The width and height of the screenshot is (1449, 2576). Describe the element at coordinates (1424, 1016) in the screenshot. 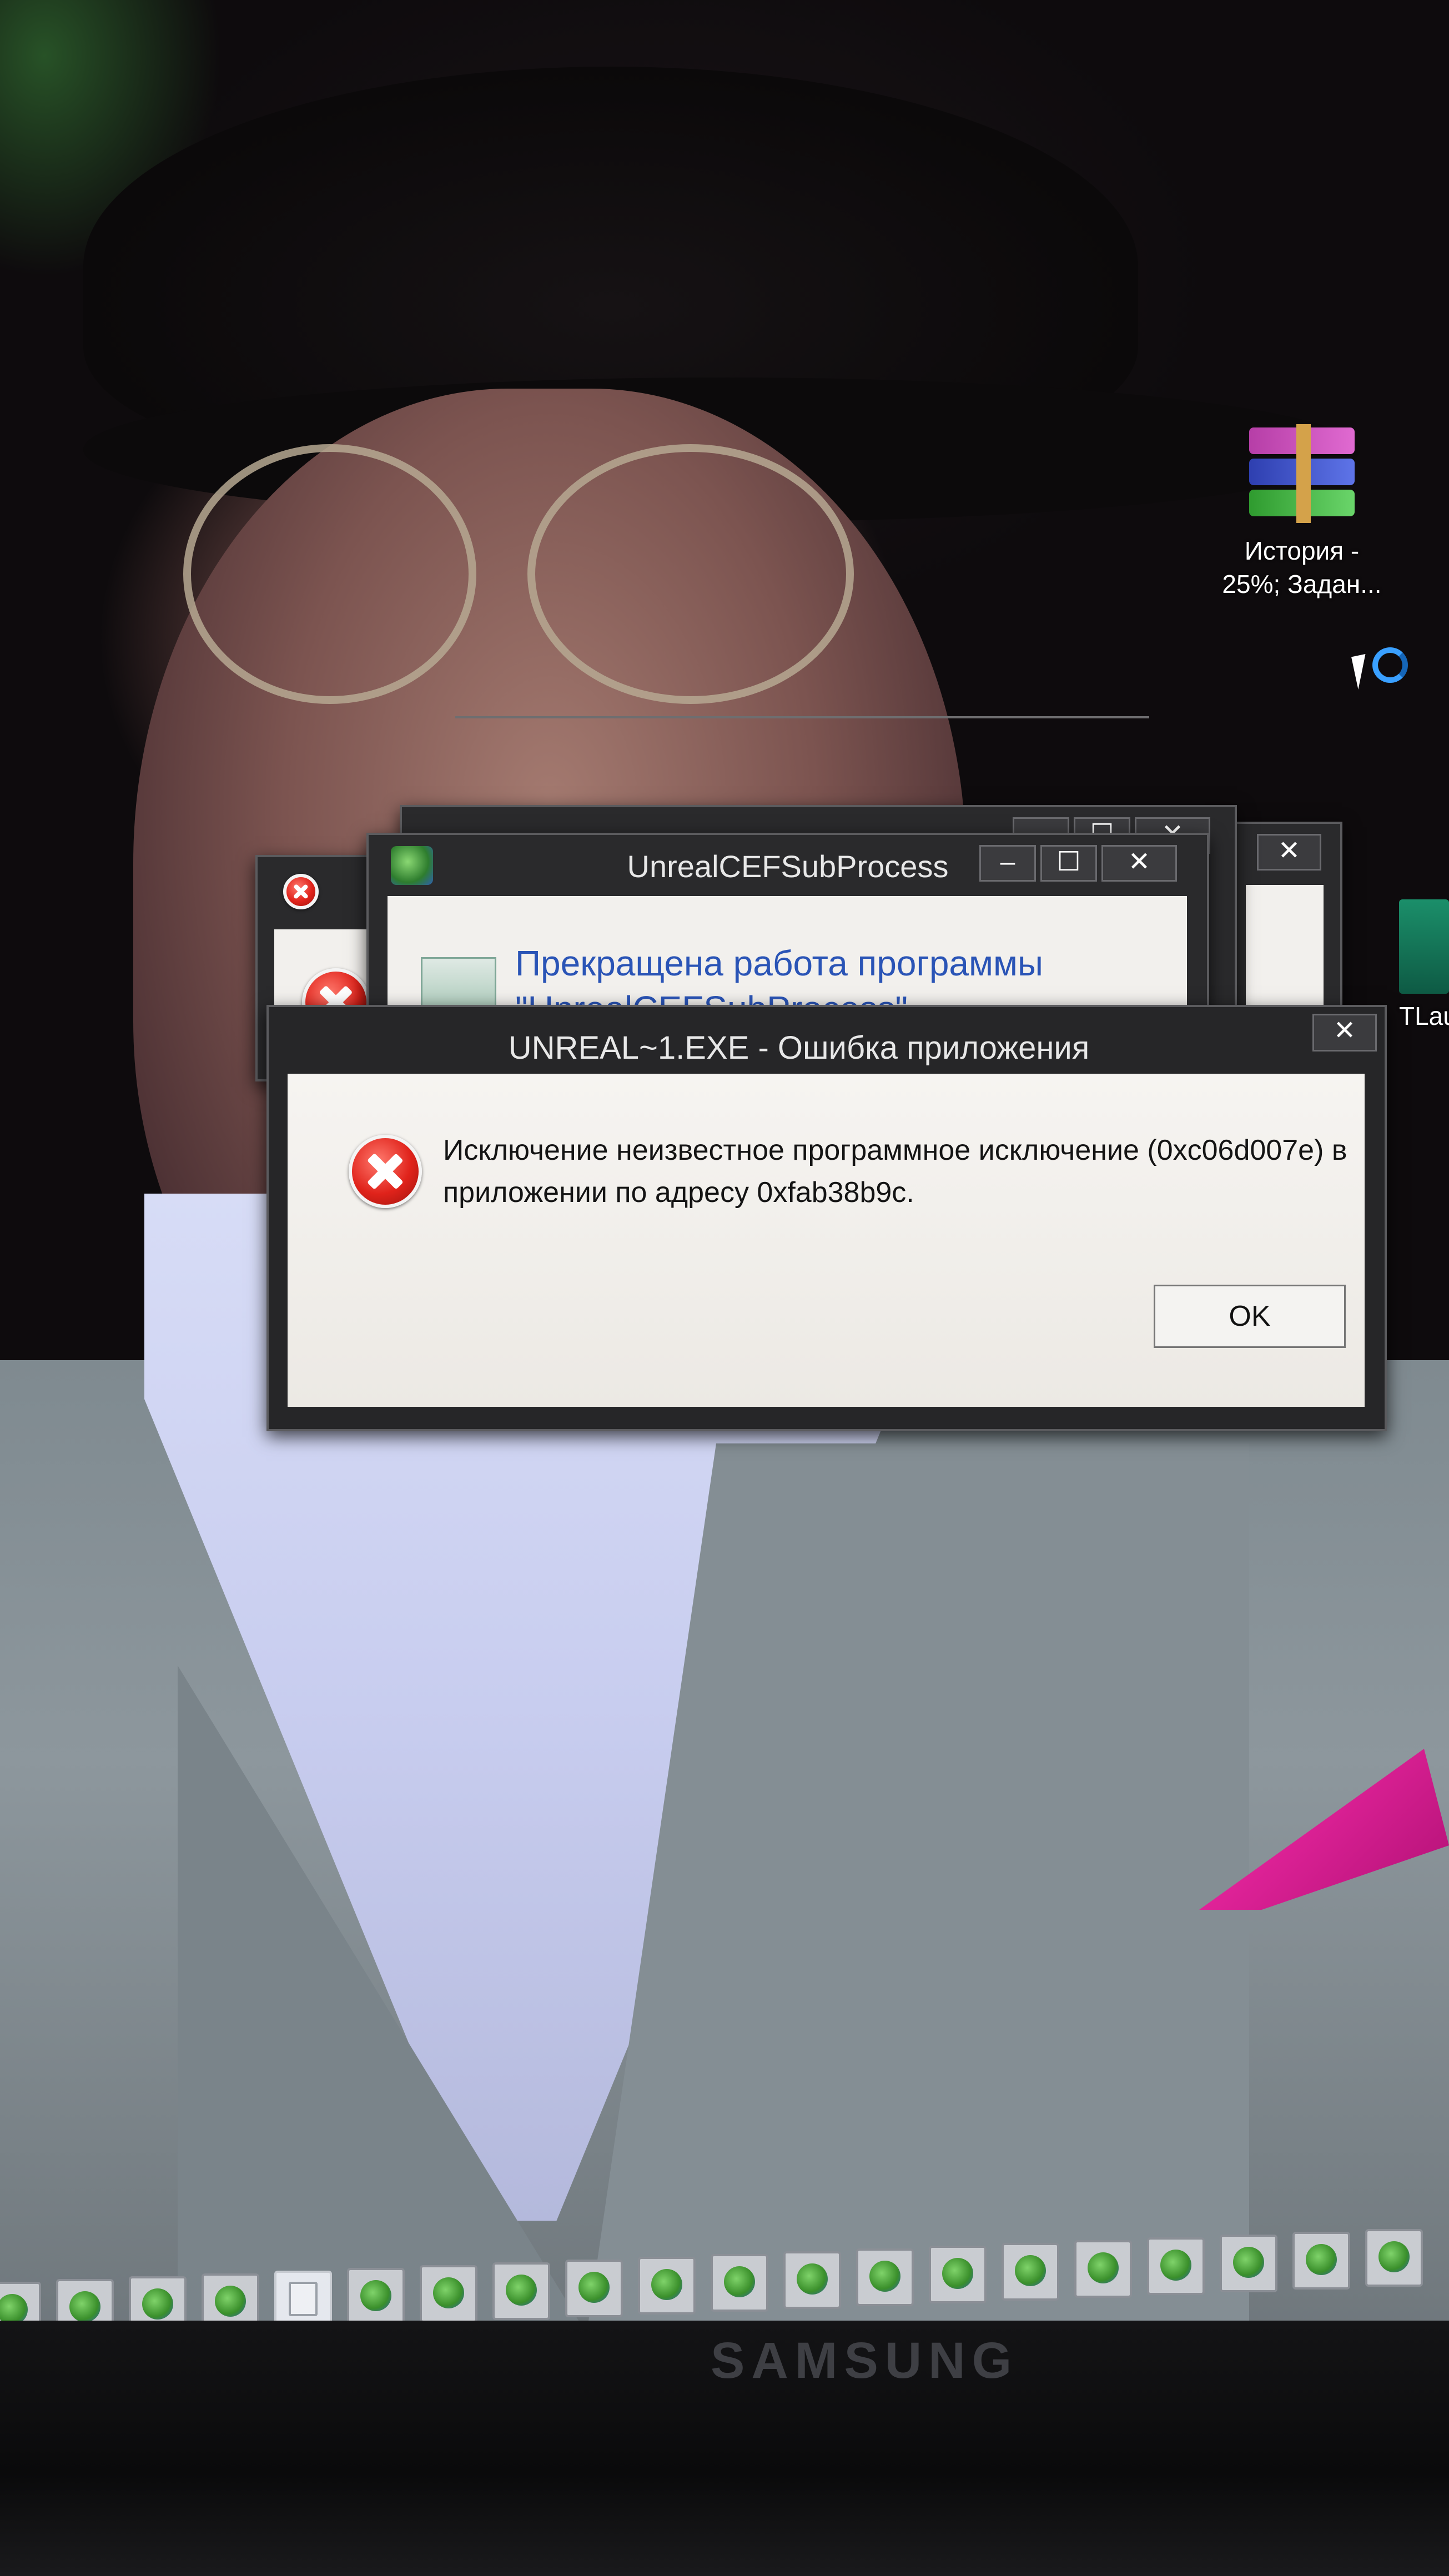

I see `desktop-icon-label: TLau` at that location.